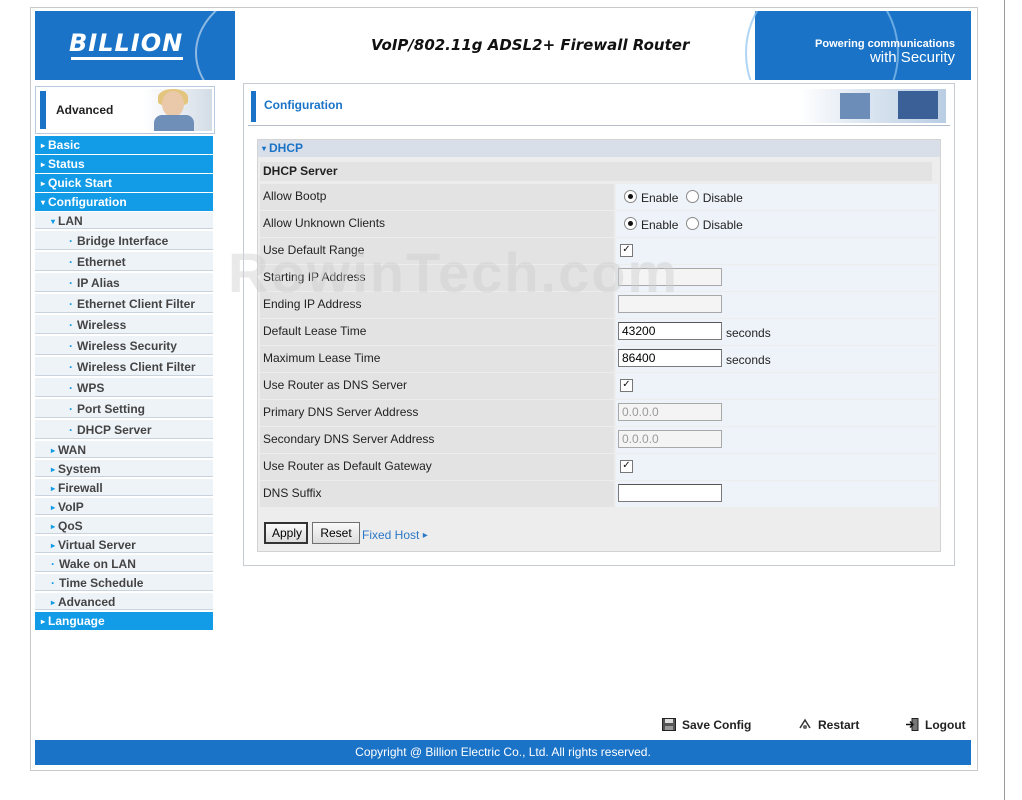 This screenshot has width=1022, height=800. Describe the element at coordinates (64, 145) in the screenshot. I see `nav-label: Basic` at that location.